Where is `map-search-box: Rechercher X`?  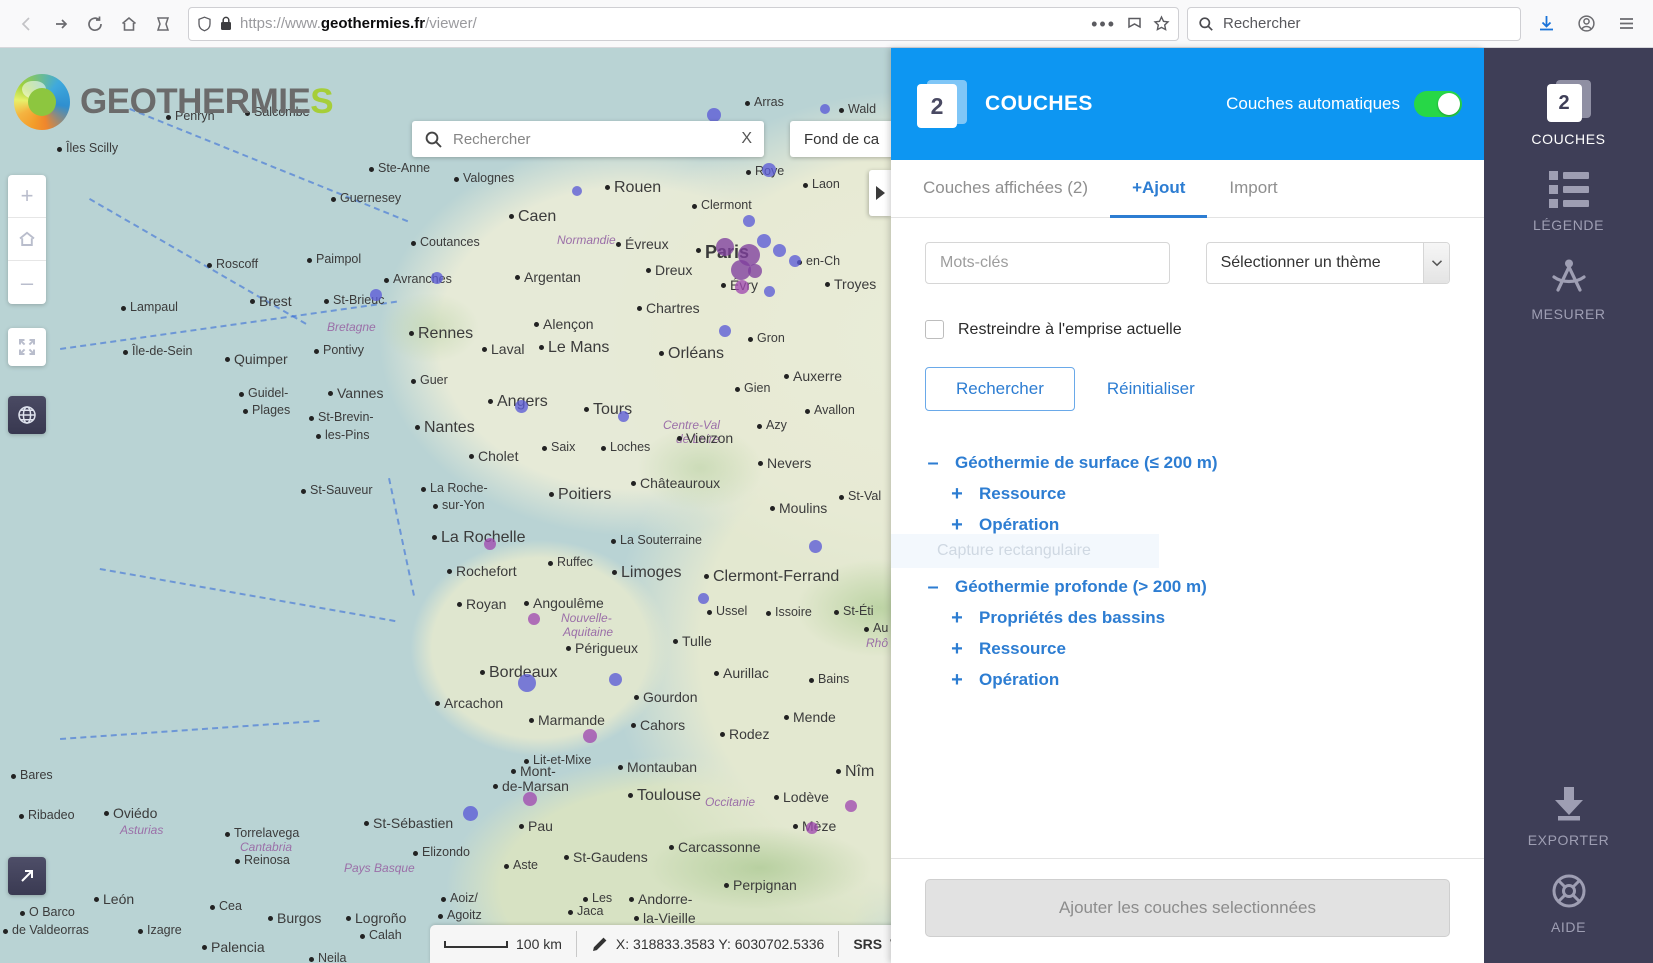 map-search-box: Rechercher X is located at coordinates (588, 139).